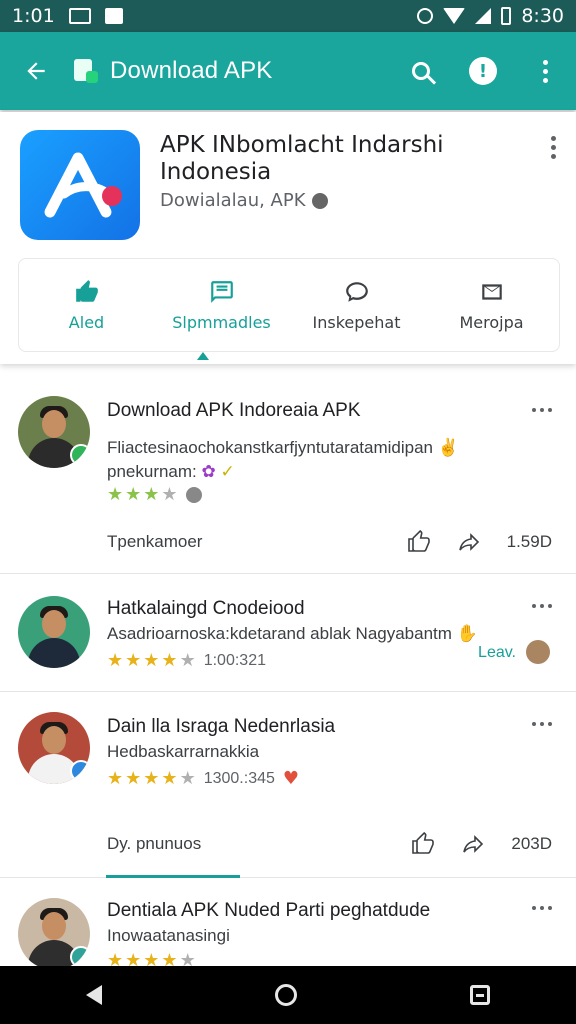 The image size is (576, 1024). What do you see at coordinates (491, 322) in the screenshot?
I see `action-mail-label: Merojpa` at bounding box center [491, 322].